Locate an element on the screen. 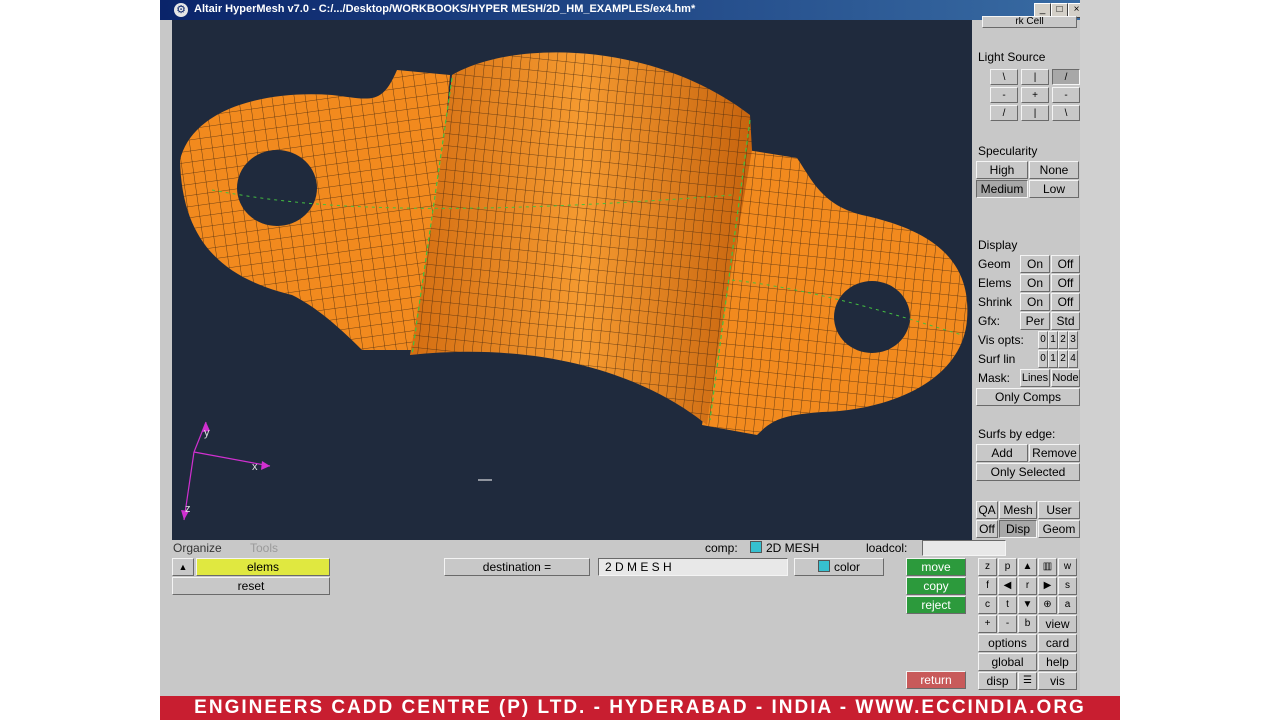 This screenshot has height=720, width=1280. view-b-button: b is located at coordinates (1027, 624).